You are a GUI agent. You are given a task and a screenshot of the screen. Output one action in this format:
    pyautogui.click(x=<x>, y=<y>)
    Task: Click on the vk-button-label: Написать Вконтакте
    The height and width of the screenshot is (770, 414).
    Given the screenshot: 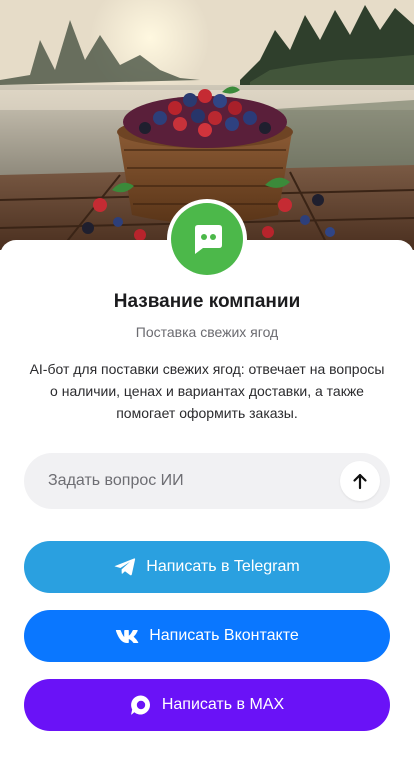 What is the action you would take?
    pyautogui.click(x=224, y=635)
    